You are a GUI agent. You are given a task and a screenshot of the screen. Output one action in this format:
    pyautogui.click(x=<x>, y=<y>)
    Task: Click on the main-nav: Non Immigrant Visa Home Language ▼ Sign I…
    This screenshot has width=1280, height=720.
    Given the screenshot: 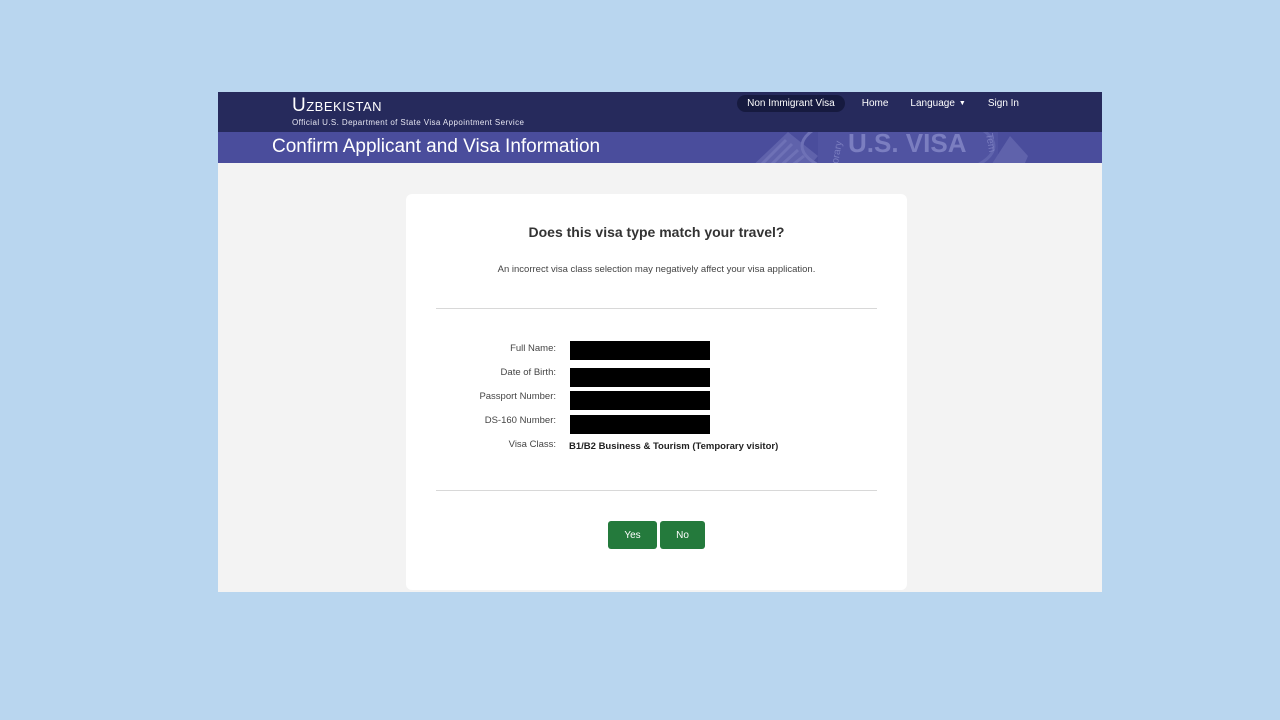 What is the action you would take?
    pyautogui.click(x=883, y=102)
    